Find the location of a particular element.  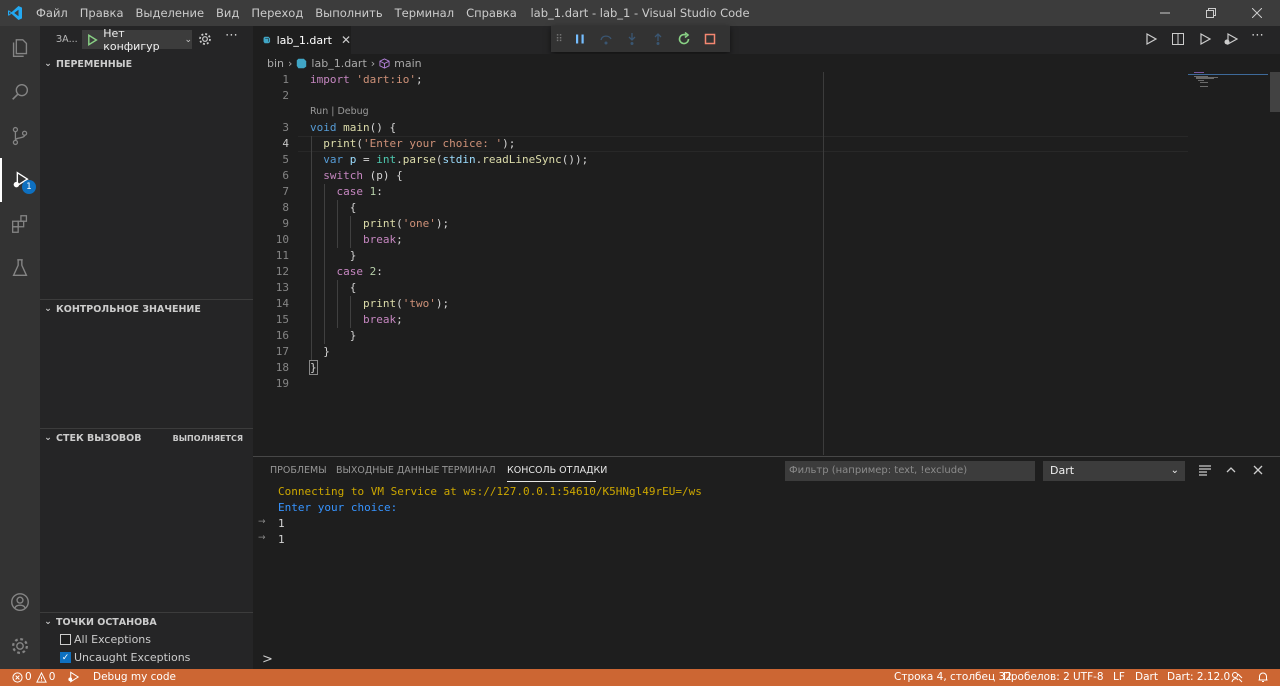

debug-config-icon is located at coordinates (73, 678).